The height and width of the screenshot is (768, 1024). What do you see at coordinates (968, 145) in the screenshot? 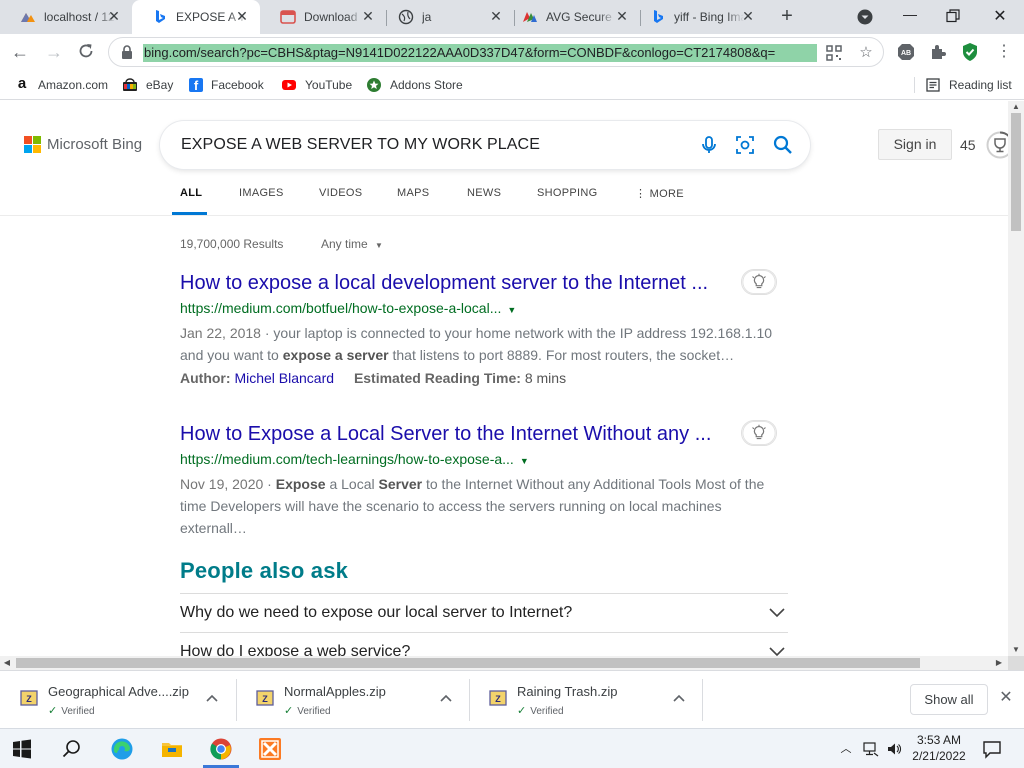
I see `rewards-points: 45` at bounding box center [968, 145].